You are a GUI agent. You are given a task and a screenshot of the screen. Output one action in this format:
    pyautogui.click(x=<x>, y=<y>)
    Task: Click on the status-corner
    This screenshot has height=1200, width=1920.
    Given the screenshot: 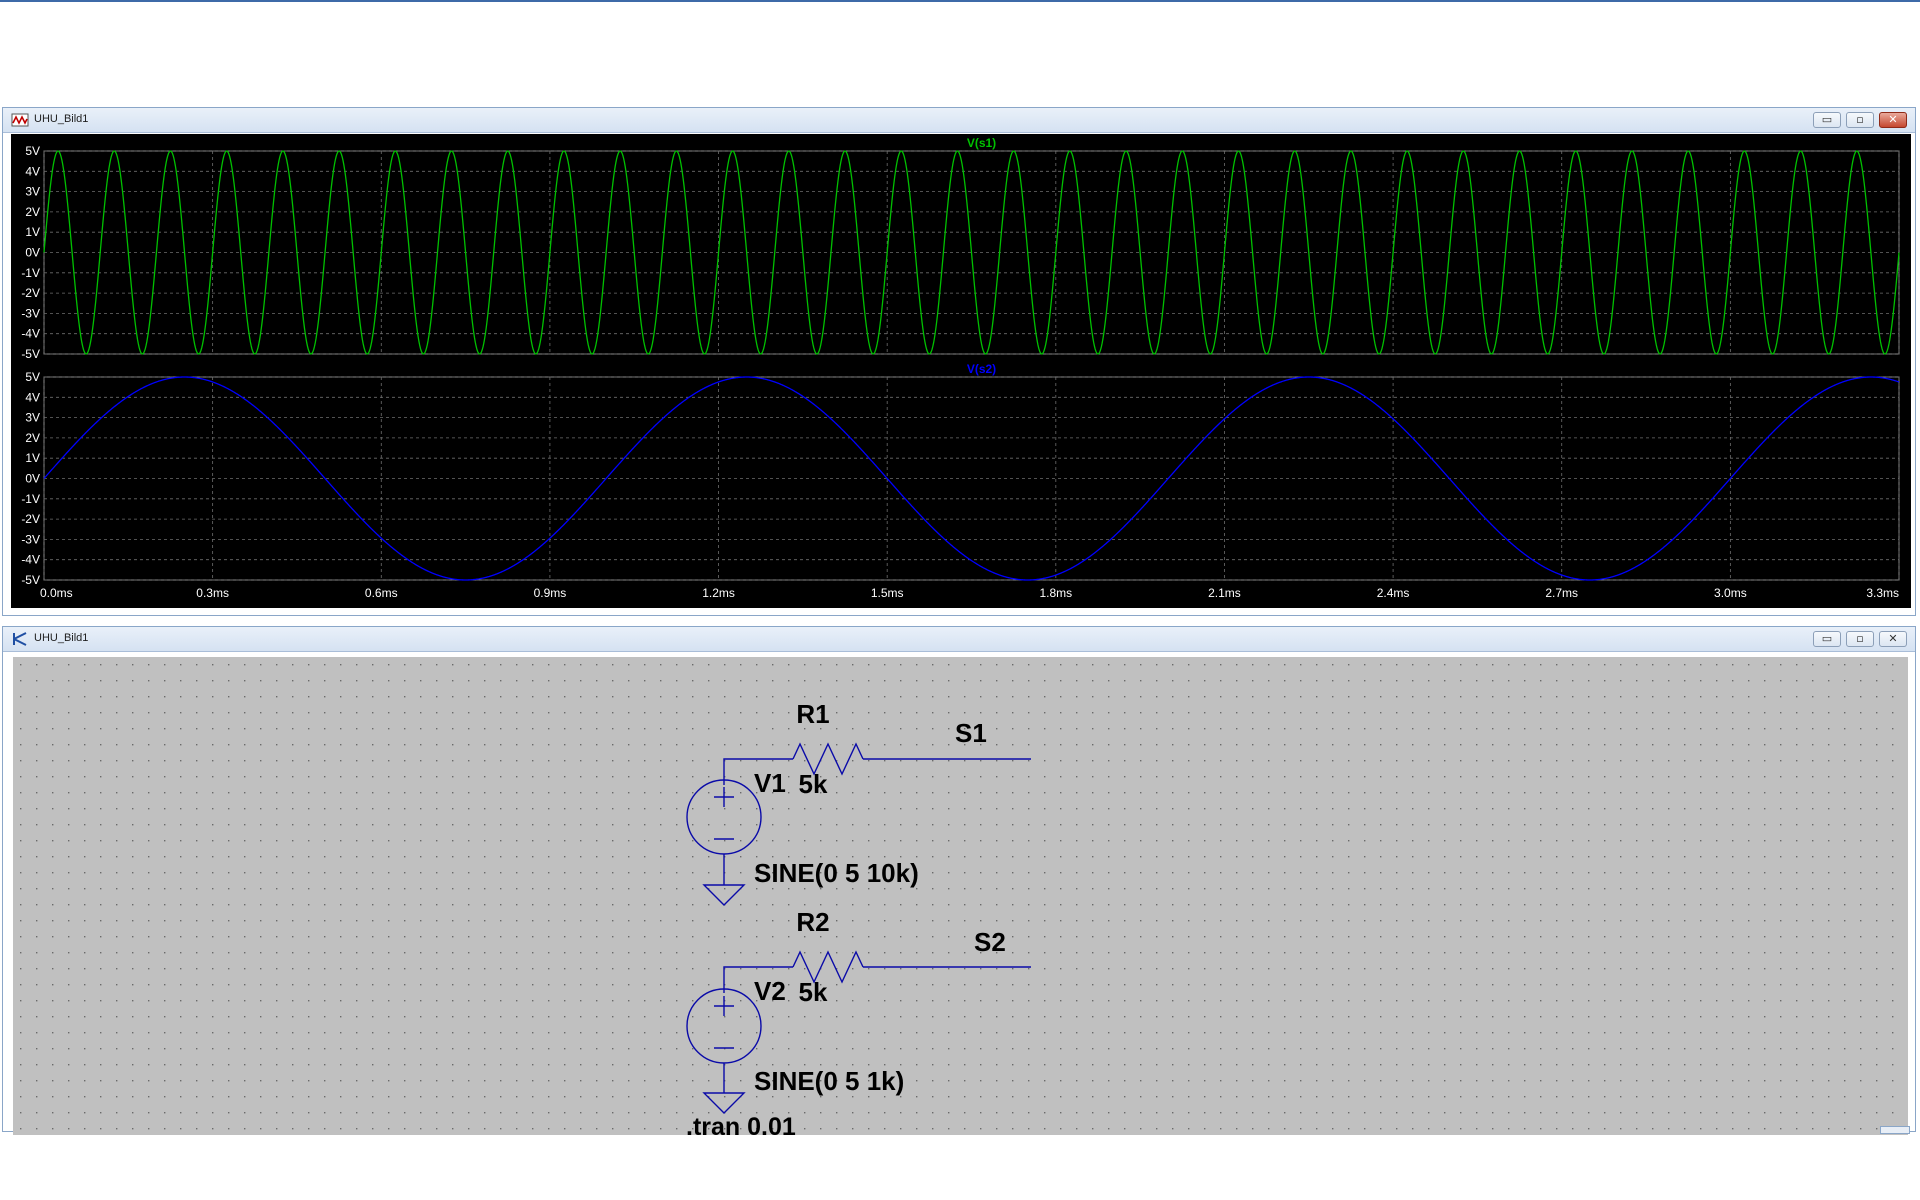 What is the action you would take?
    pyautogui.click(x=1895, y=1130)
    